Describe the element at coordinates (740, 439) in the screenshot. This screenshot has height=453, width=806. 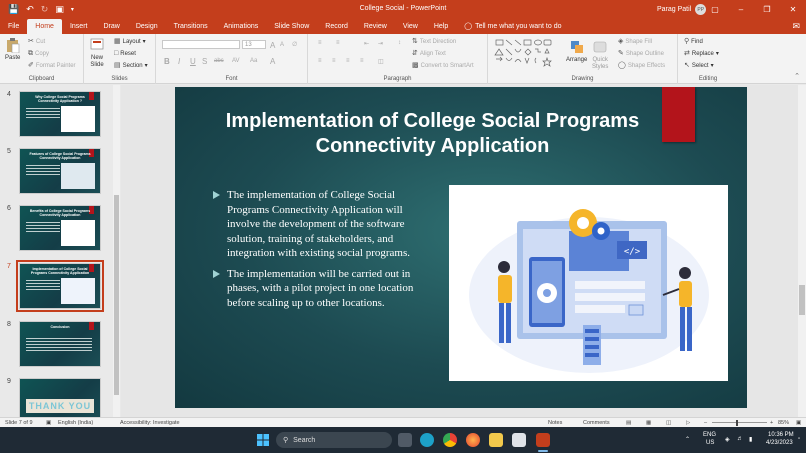
I see `volume-icon: ♬` at that location.